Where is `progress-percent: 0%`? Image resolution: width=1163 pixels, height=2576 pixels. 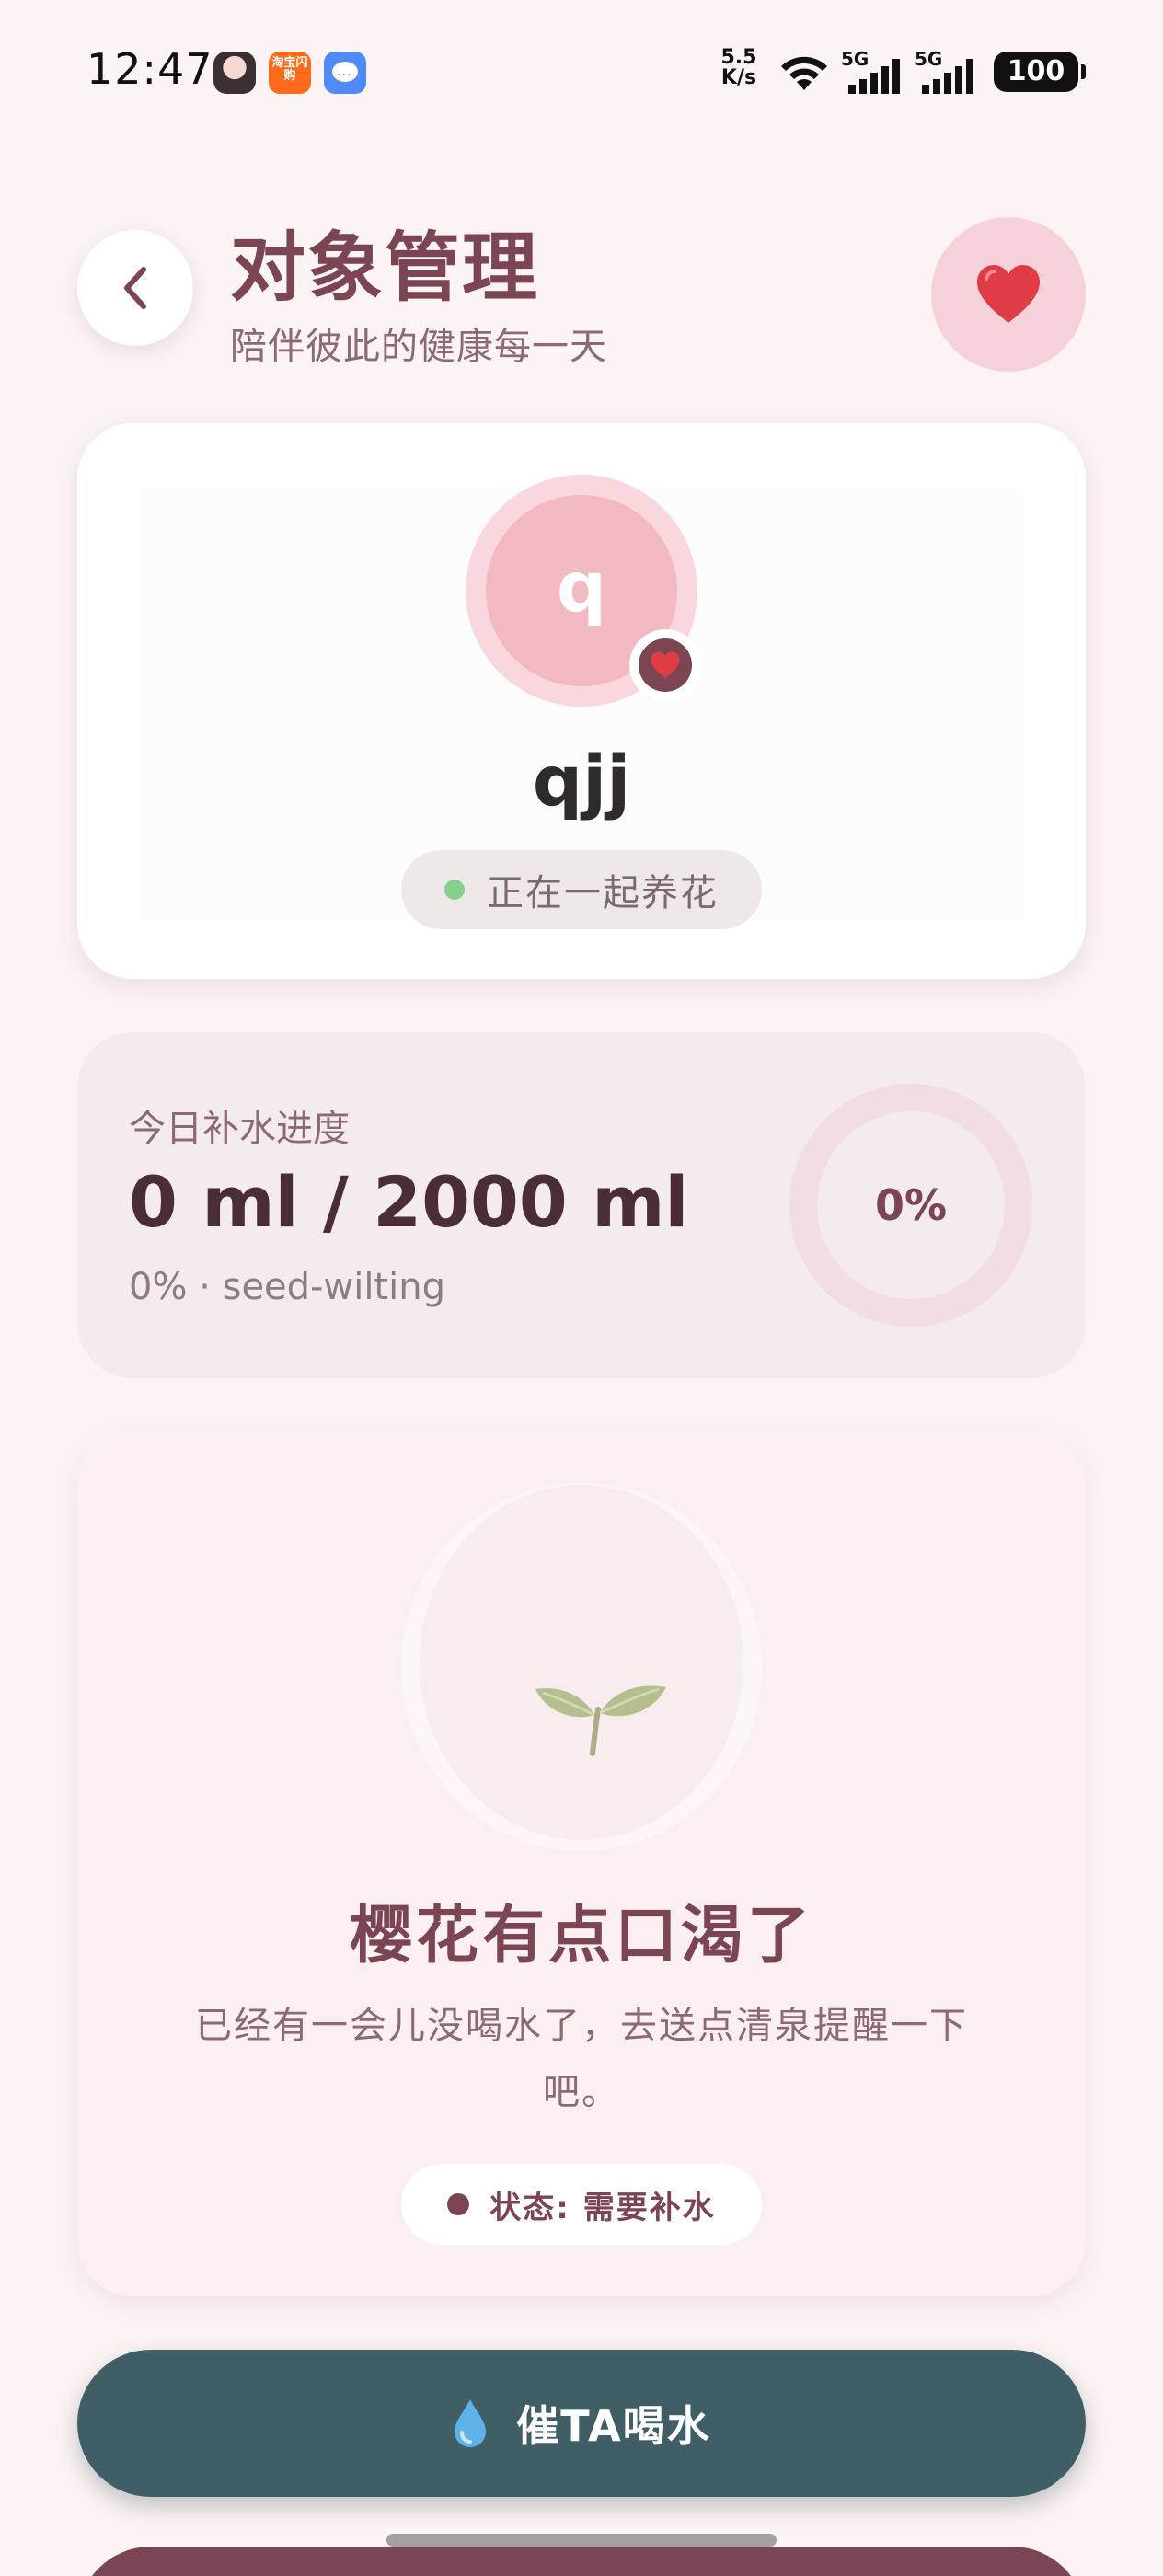 progress-percent: 0% is located at coordinates (911, 1205).